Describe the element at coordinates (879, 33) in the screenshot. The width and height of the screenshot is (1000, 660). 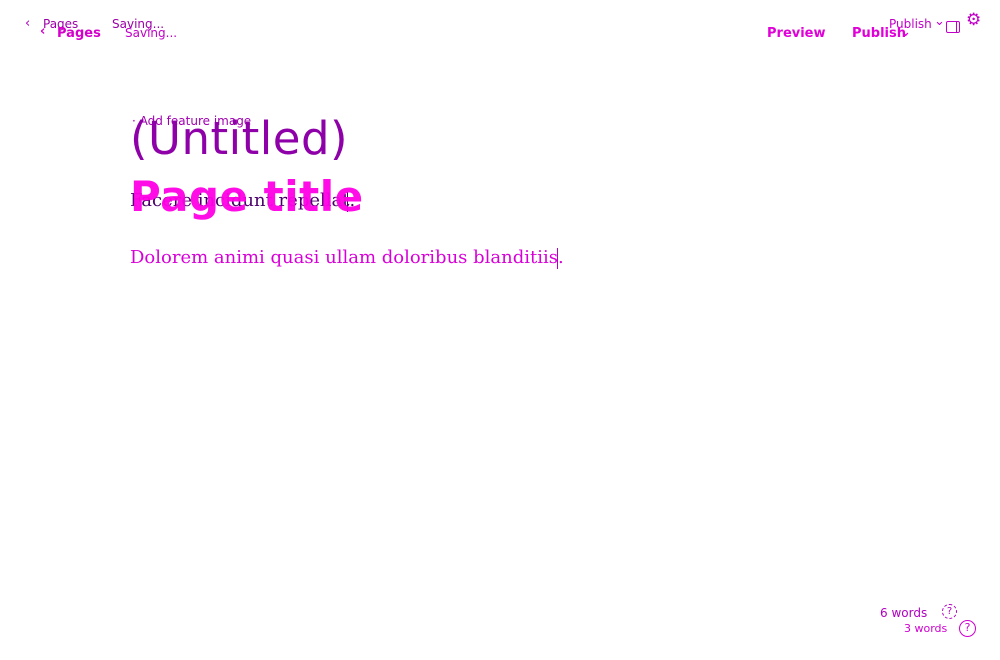
I see `publish-button: Publish` at that location.